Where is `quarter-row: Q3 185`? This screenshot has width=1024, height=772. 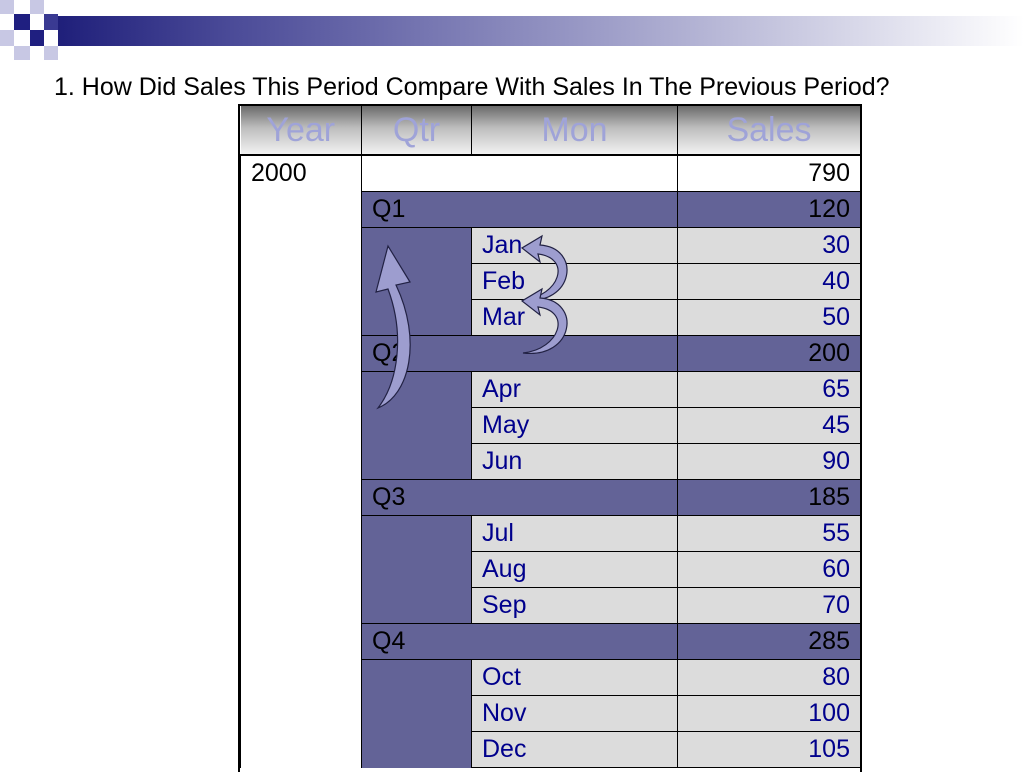 quarter-row: Q3 185 is located at coordinates (550, 497).